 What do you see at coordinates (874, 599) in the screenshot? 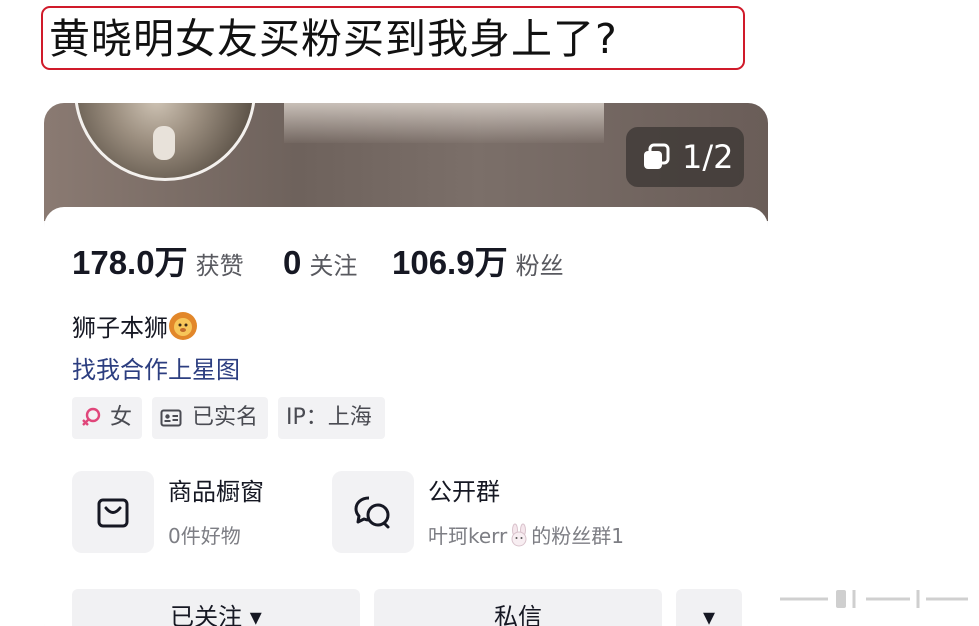
I see `watermark-lines` at bounding box center [874, 599].